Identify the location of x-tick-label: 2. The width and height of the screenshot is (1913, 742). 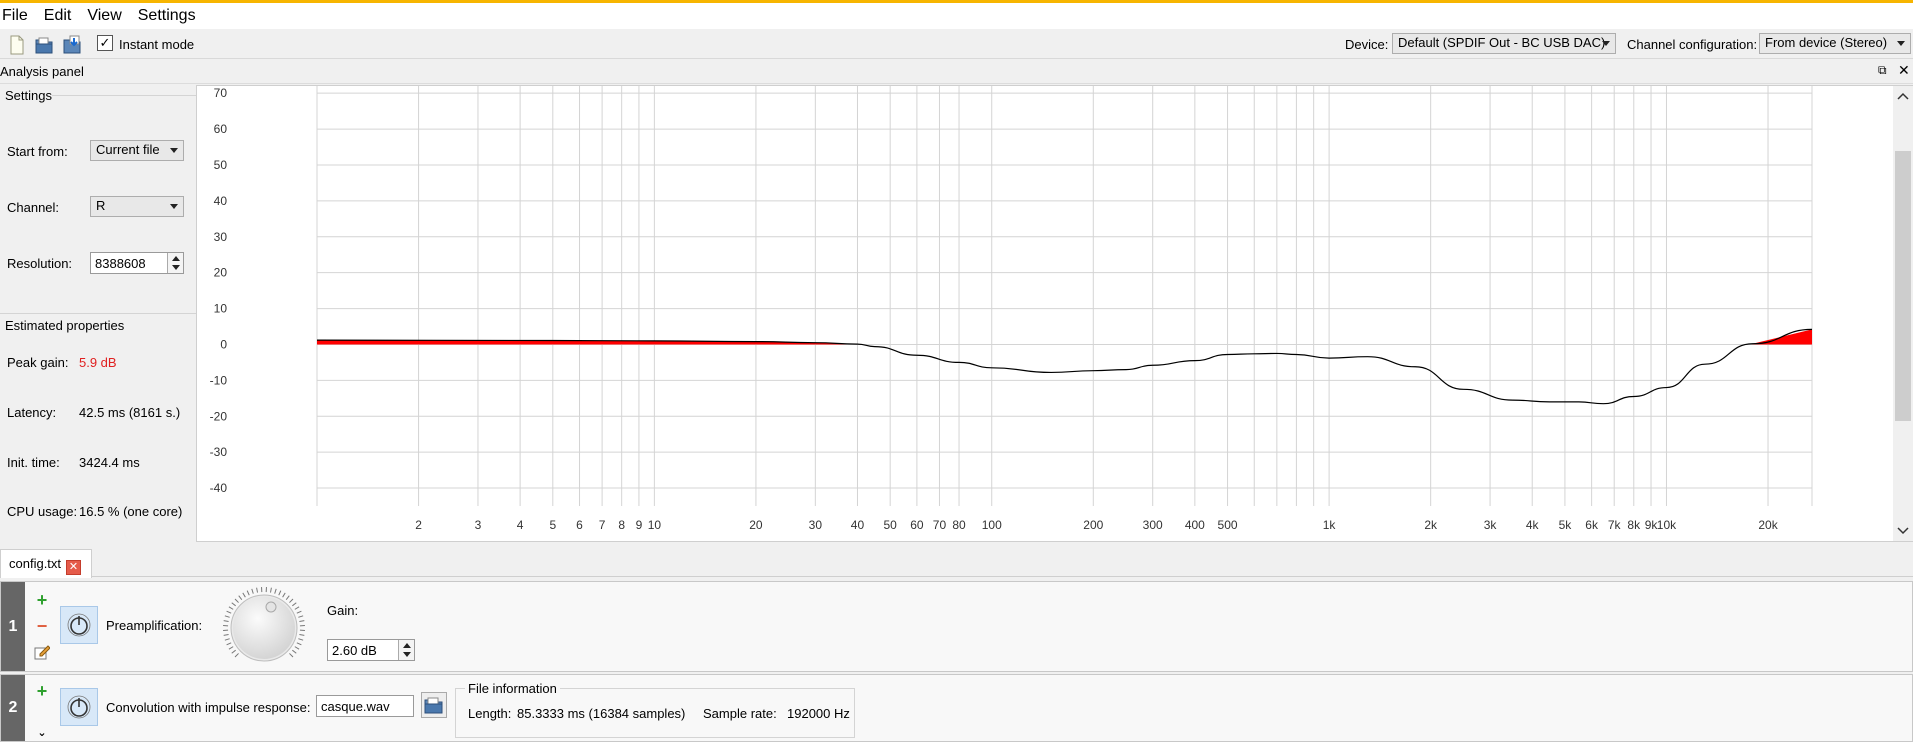
(418, 525).